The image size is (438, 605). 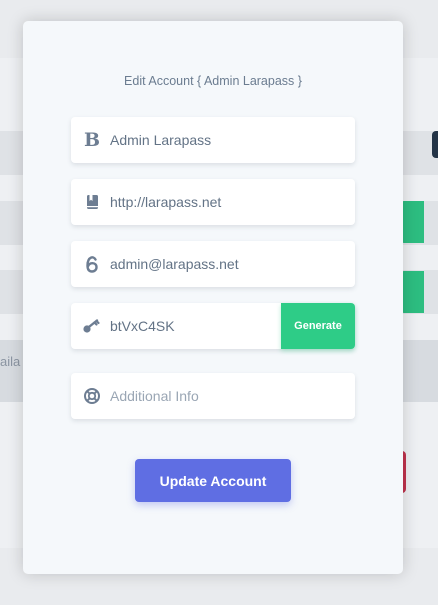 I want to click on modal-title: Edit Account { Admin Larapass }, so click(x=213, y=81).